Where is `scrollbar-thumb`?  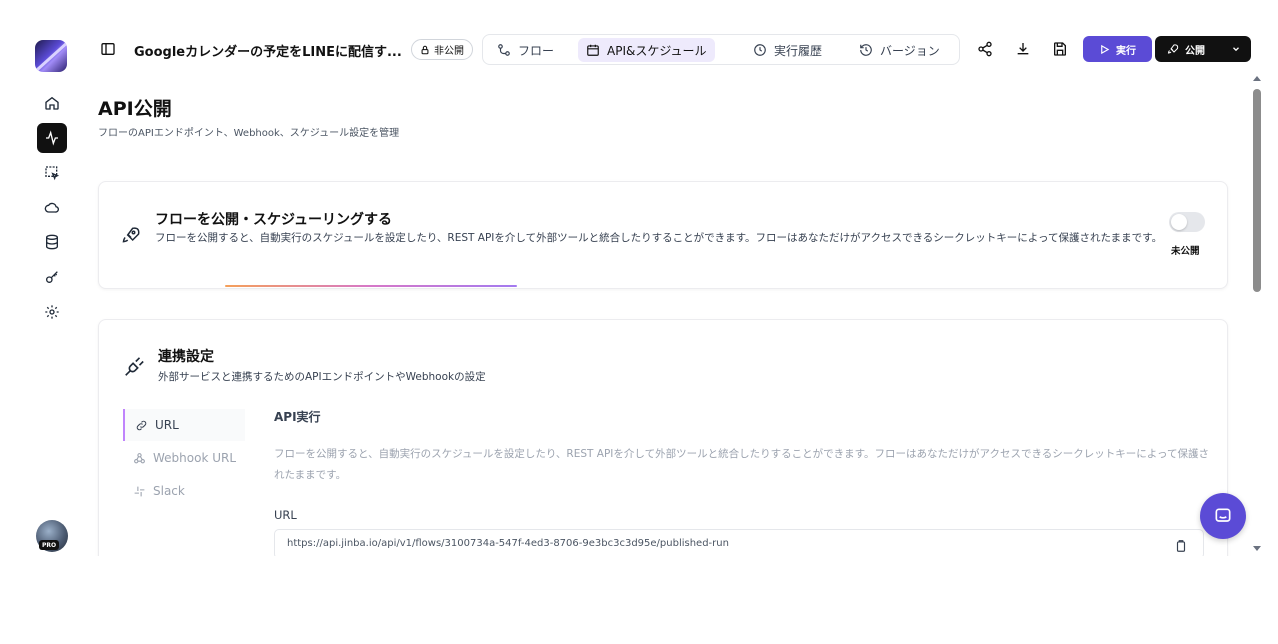
scrollbar-thumb is located at coordinates (1257, 190).